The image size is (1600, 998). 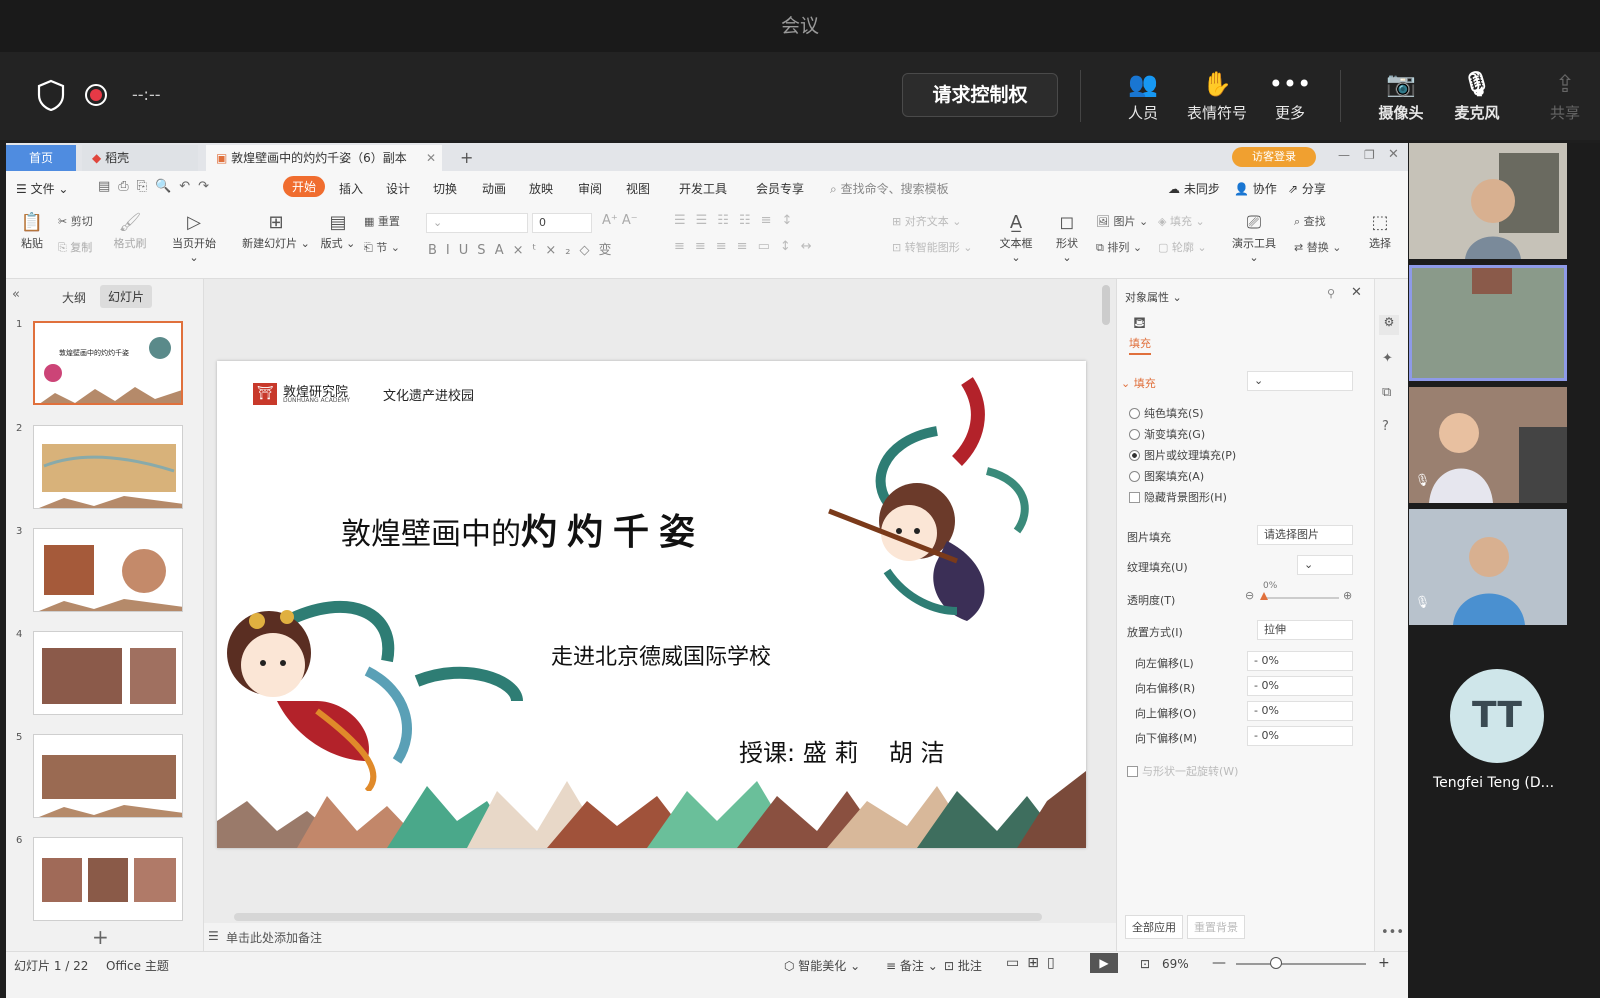 I want to click on transparency-plus: ⊕, so click(x=1347, y=595).